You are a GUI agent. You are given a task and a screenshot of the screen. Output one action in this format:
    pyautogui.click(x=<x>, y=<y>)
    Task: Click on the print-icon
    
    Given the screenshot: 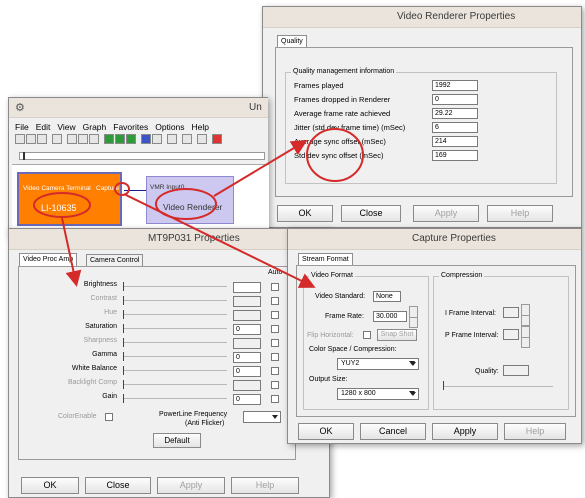 What is the action you would take?
    pyautogui.click(x=57, y=139)
    